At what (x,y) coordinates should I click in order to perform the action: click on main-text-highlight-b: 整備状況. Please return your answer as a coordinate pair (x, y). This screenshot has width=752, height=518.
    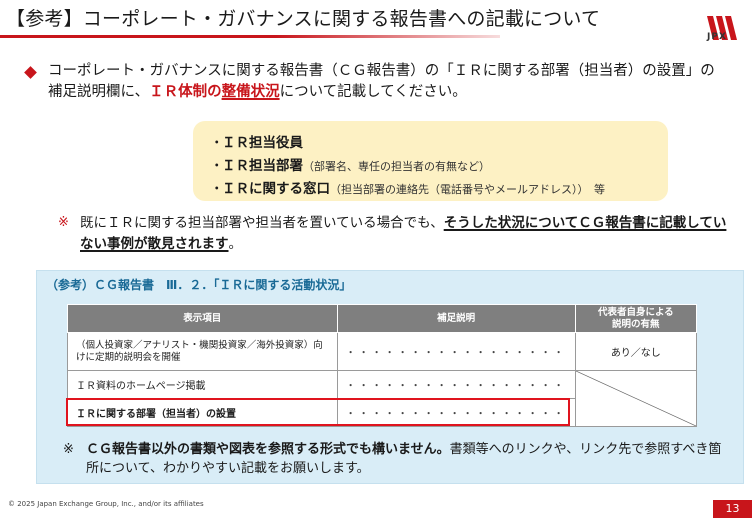
    Looking at the image, I should click on (250, 92).